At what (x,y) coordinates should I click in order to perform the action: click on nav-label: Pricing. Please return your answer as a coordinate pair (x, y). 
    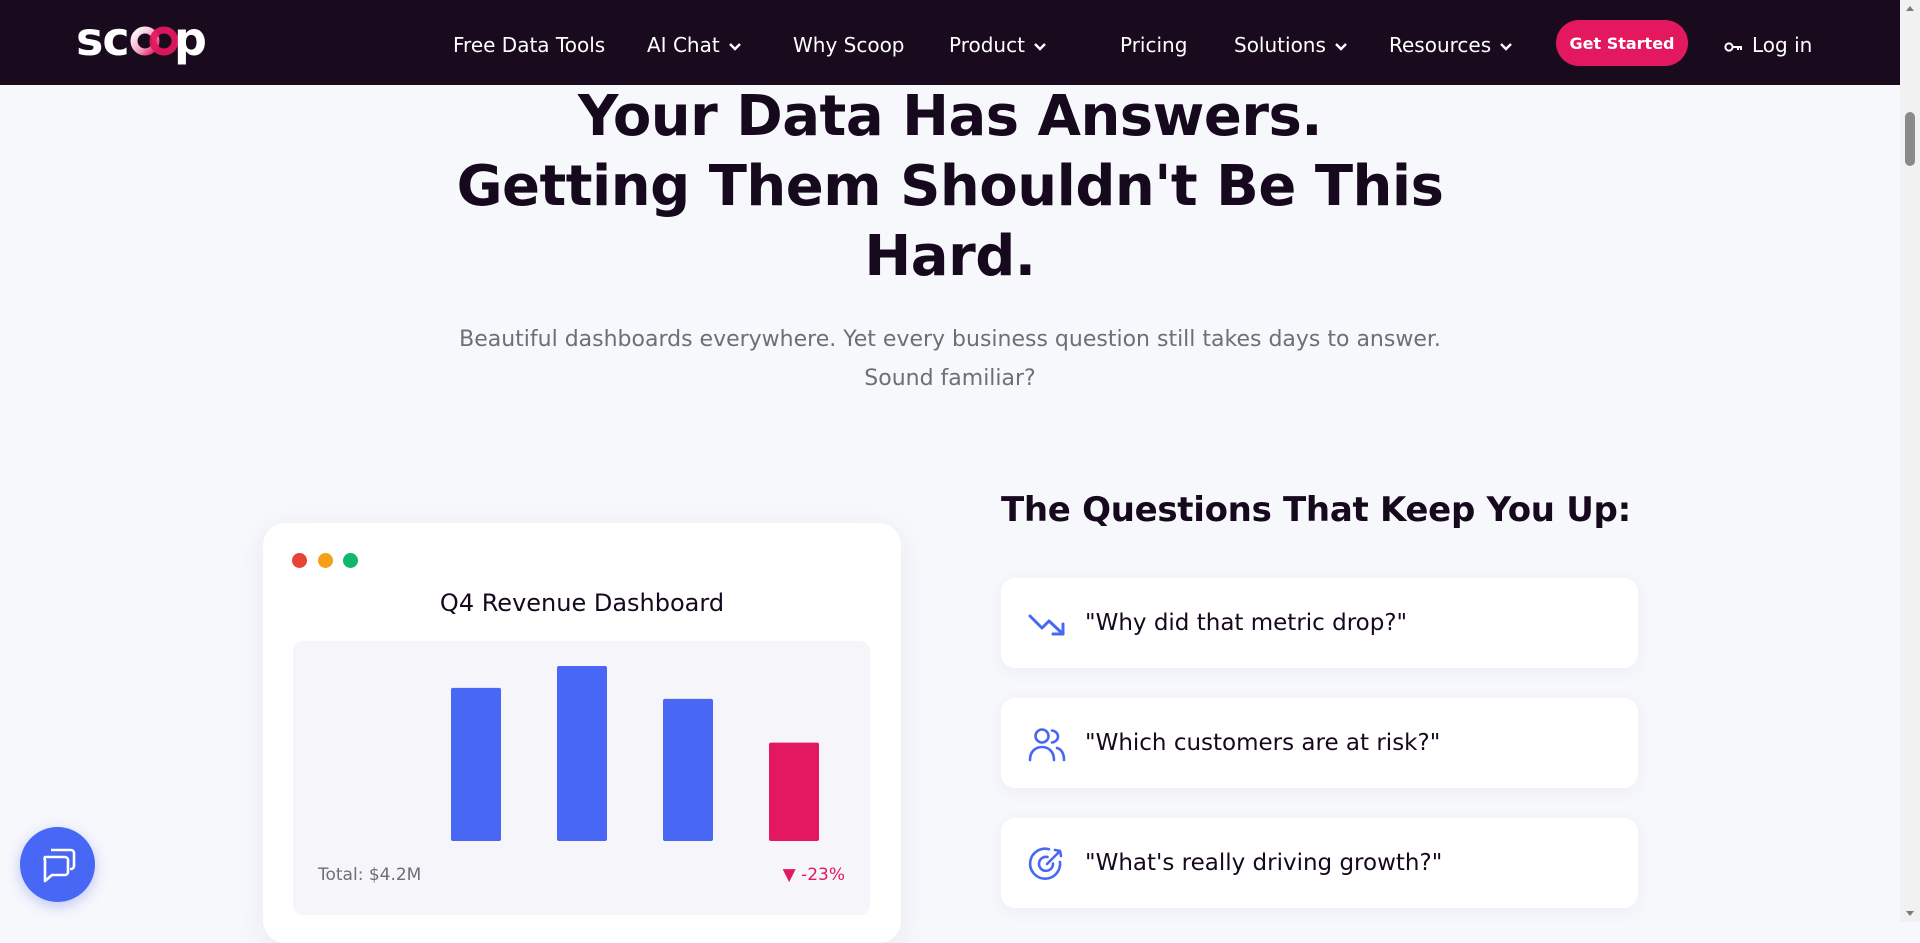
    Looking at the image, I should click on (1154, 45).